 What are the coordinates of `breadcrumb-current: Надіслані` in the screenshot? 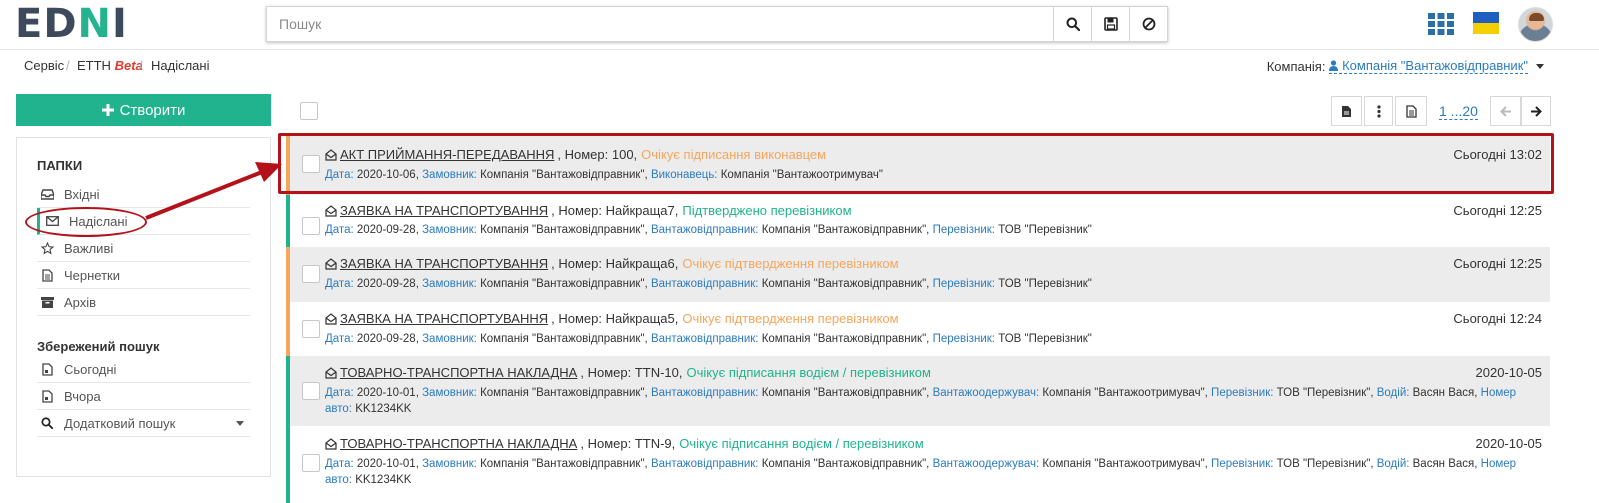 It's located at (180, 65).